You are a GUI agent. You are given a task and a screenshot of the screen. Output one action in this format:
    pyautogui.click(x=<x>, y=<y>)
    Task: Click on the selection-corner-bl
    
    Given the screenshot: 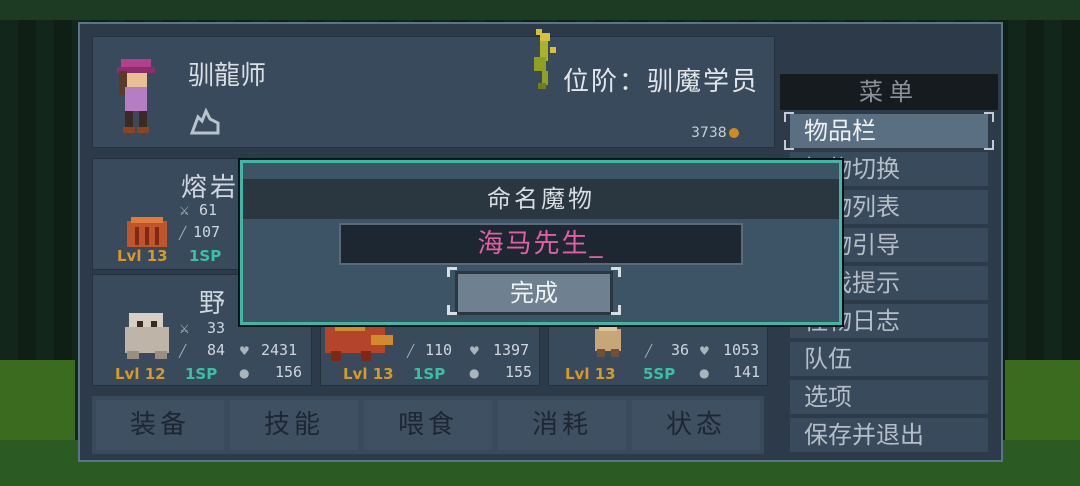 What is the action you would take?
    pyautogui.click(x=789, y=145)
    